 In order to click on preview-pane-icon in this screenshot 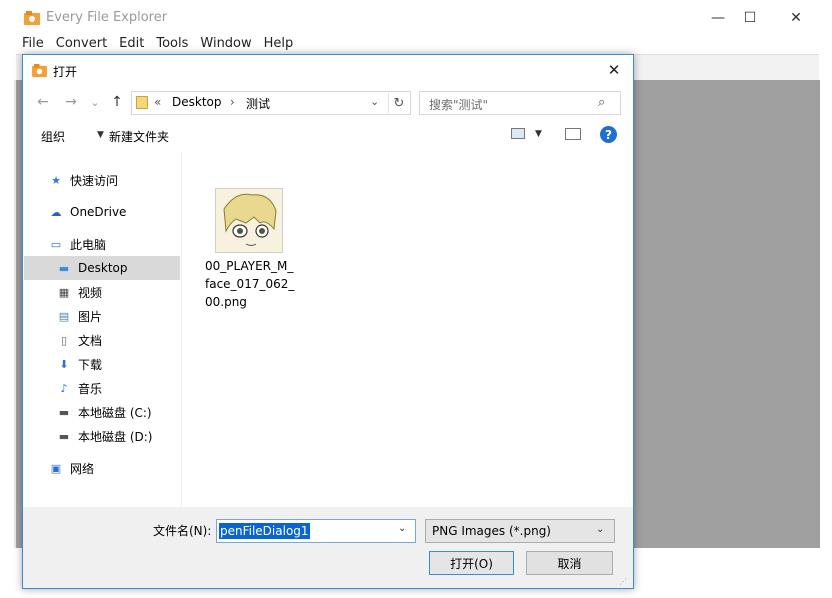, I will do `click(573, 134)`.